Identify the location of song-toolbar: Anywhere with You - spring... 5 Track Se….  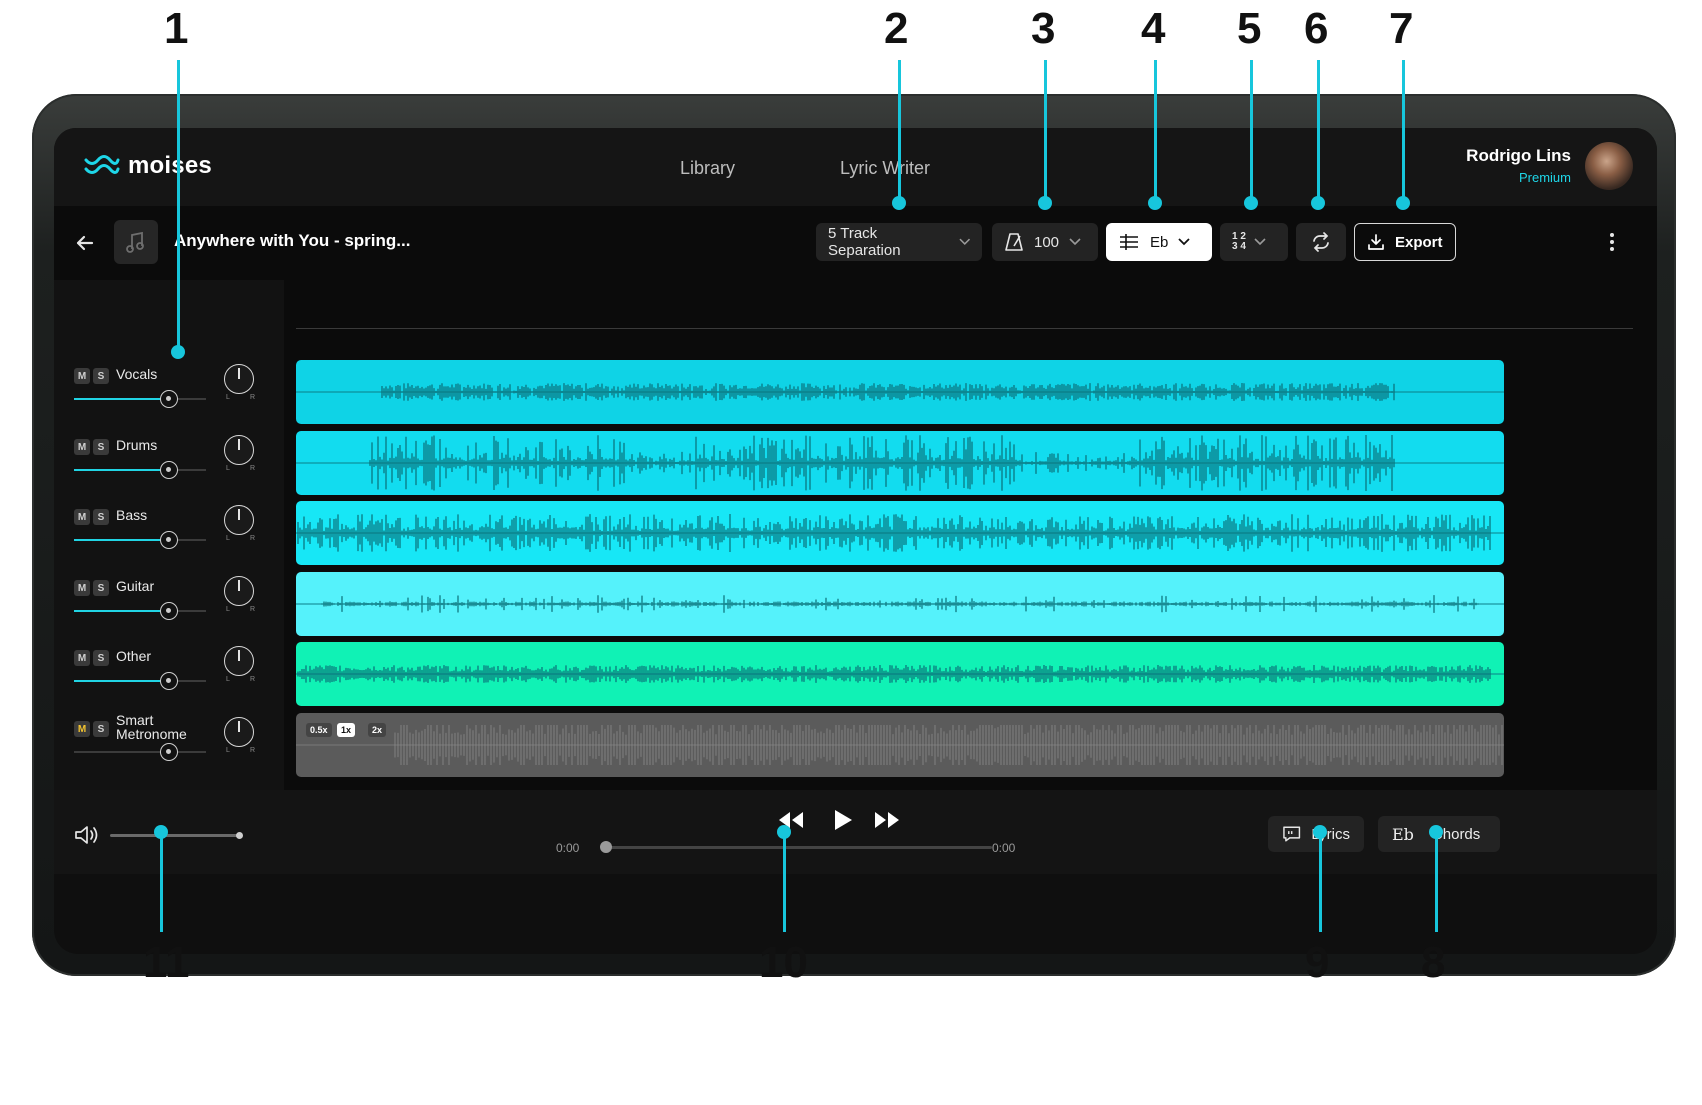
(855, 243).